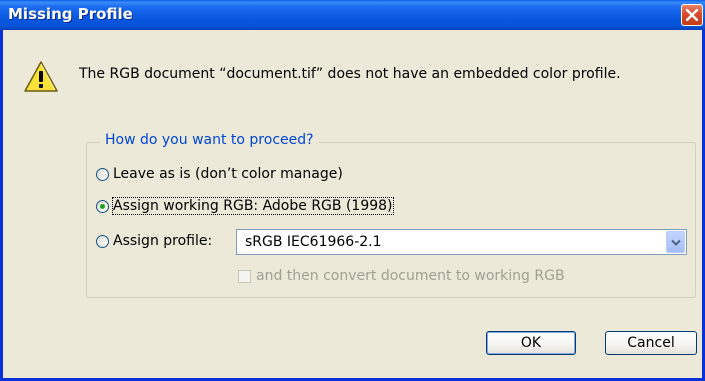 Image resolution: width=705 pixels, height=381 pixels. What do you see at coordinates (228, 174) in the screenshot?
I see `radio-label: Leave as is (don’t color manage)` at bounding box center [228, 174].